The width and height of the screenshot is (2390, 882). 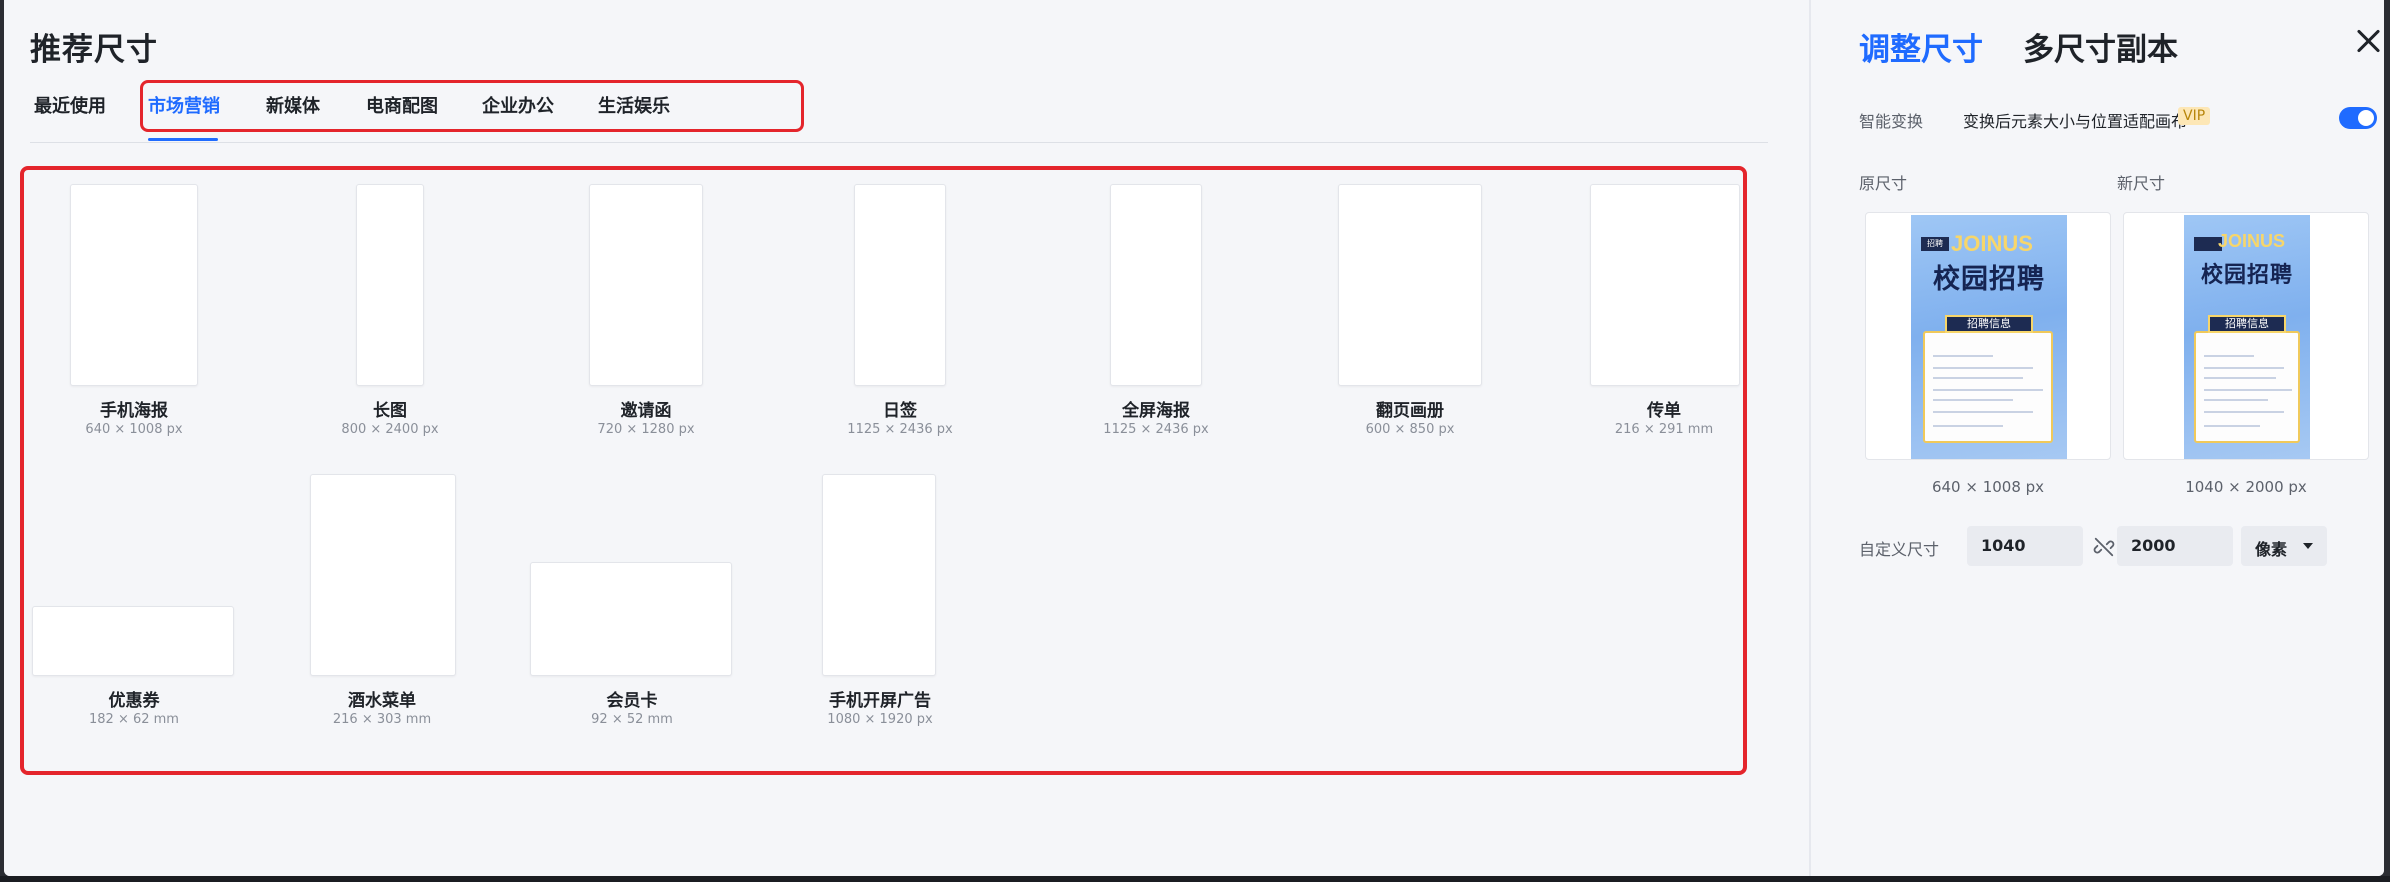 What do you see at coordinates (2175, 546) in the screenshot?
I see `height-input: 2000` at bounding box center [2175, 546].